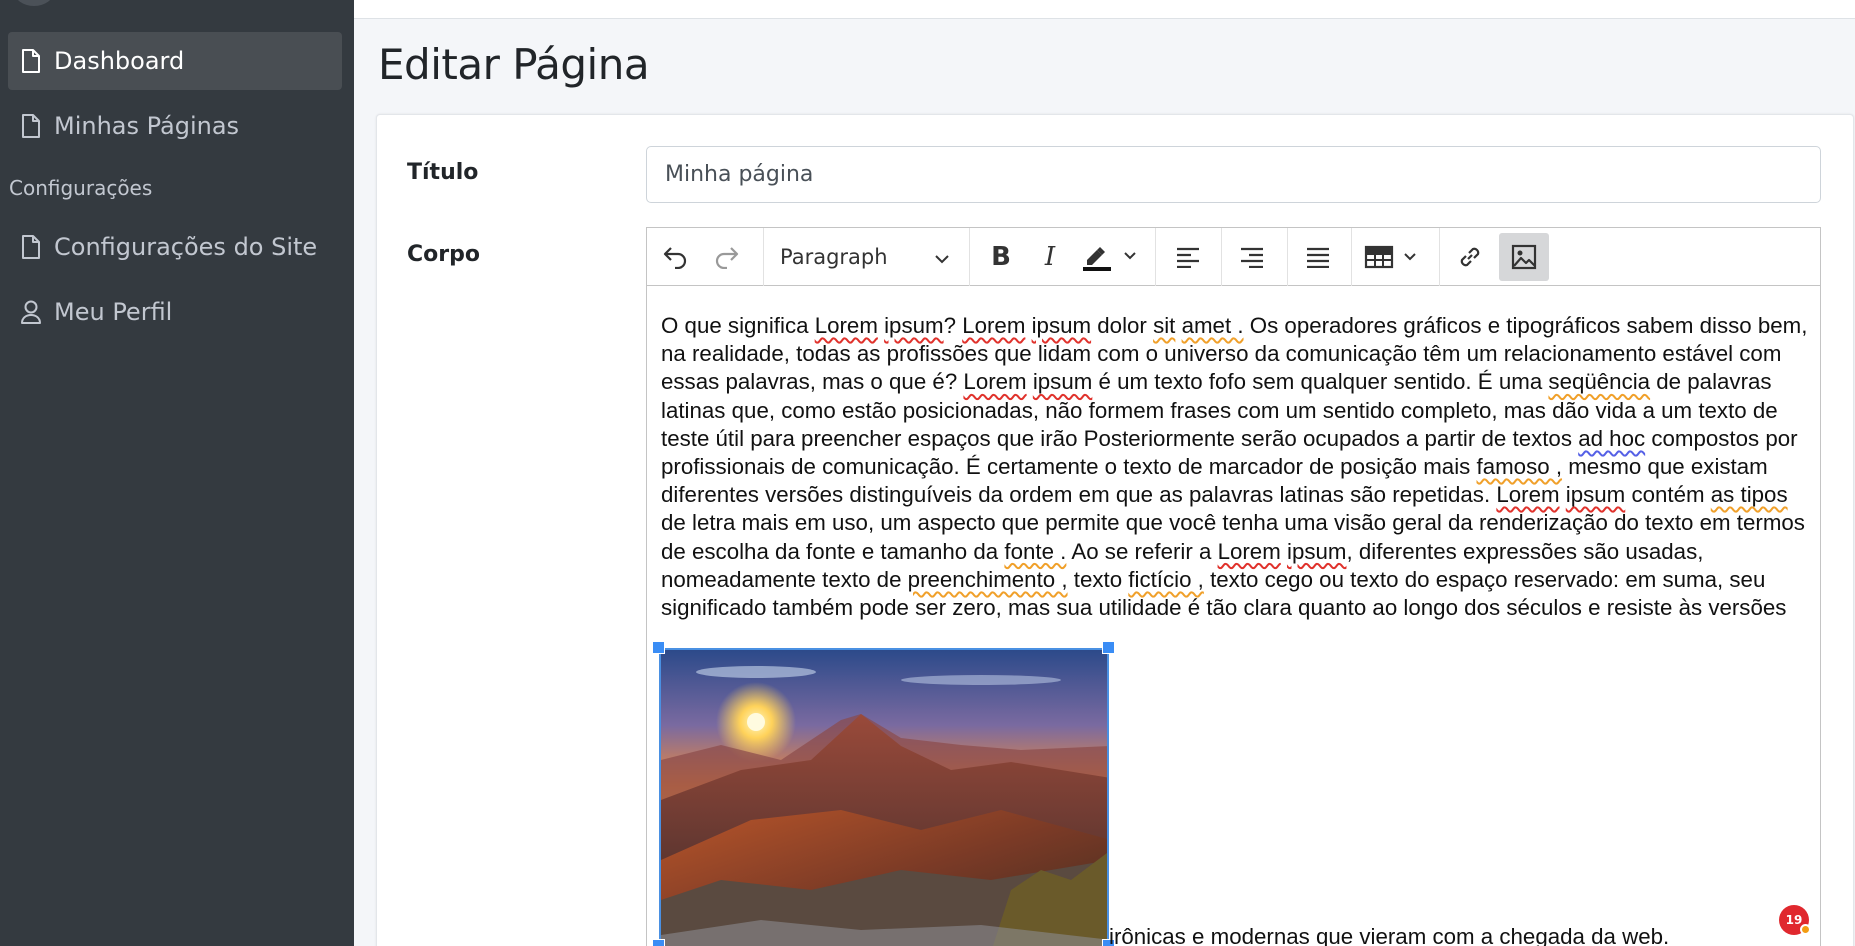  I want to click on page-title: Editar Página, so click(514, 64).